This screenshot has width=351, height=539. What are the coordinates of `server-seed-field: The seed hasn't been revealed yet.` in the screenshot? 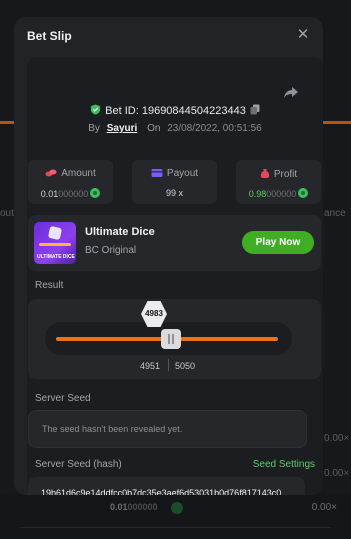 It's located at (167, 429).